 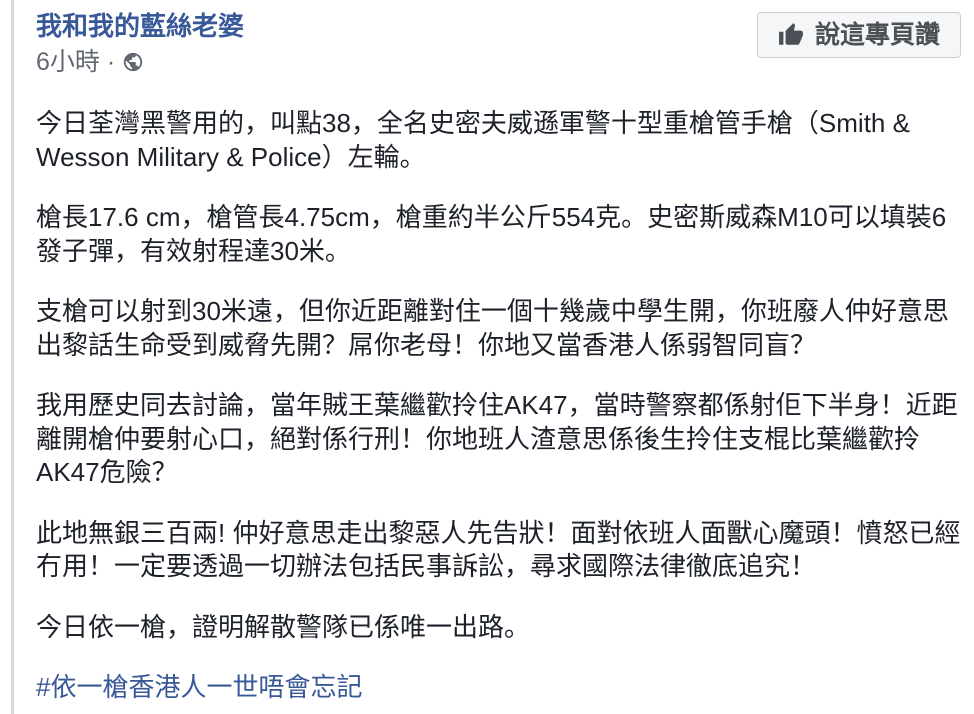 What do you see at coordinates (492, 311) in the screenshot?
I see `post-text-line: 支槍可以射到30米遠，但你近距離對住一個十幾歲中學生開，你班廢人仲好意思` at bounding box center [492, 311].